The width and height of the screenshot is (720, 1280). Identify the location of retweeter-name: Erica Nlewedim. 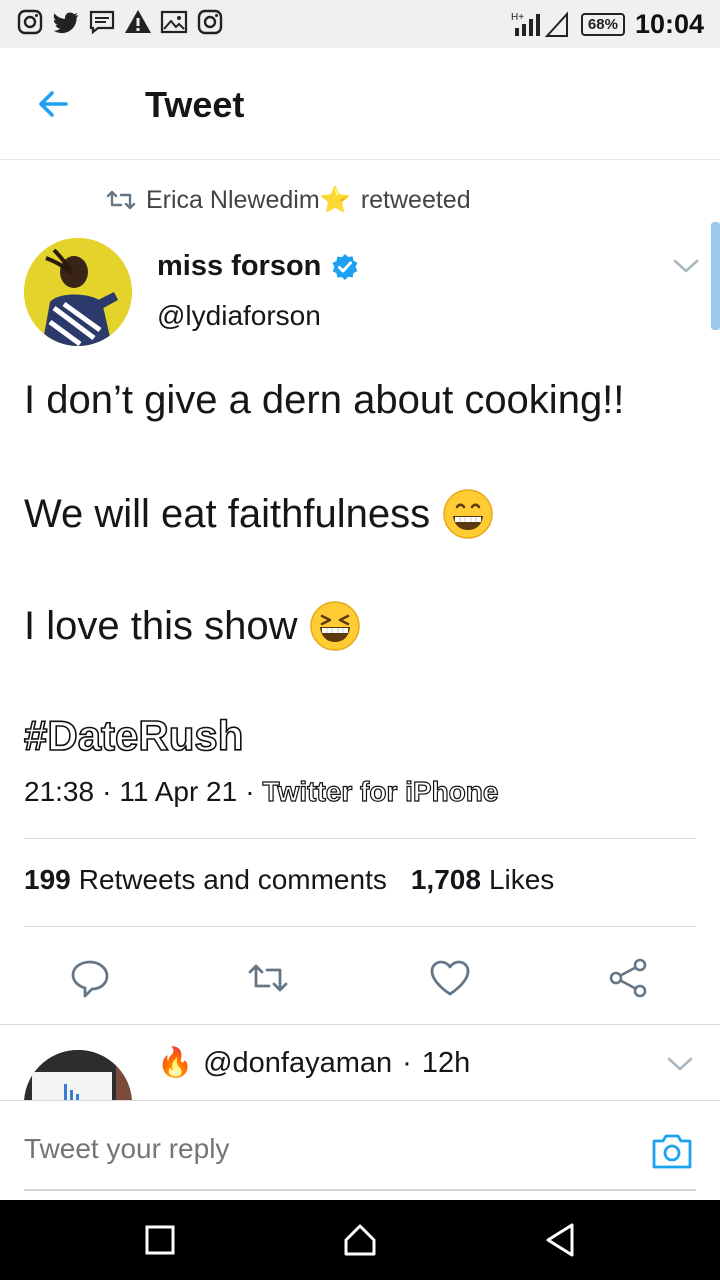
(233, 200).